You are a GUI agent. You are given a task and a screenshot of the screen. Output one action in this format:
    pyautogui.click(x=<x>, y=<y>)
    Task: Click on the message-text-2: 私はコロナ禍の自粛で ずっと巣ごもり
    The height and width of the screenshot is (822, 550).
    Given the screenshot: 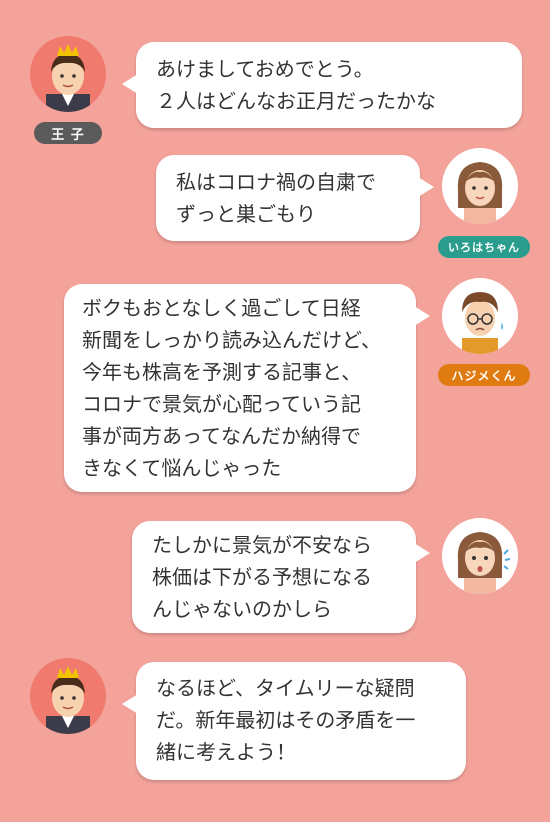 What is the action you would take?
    pyautogui.click(x=276, y=198)
    